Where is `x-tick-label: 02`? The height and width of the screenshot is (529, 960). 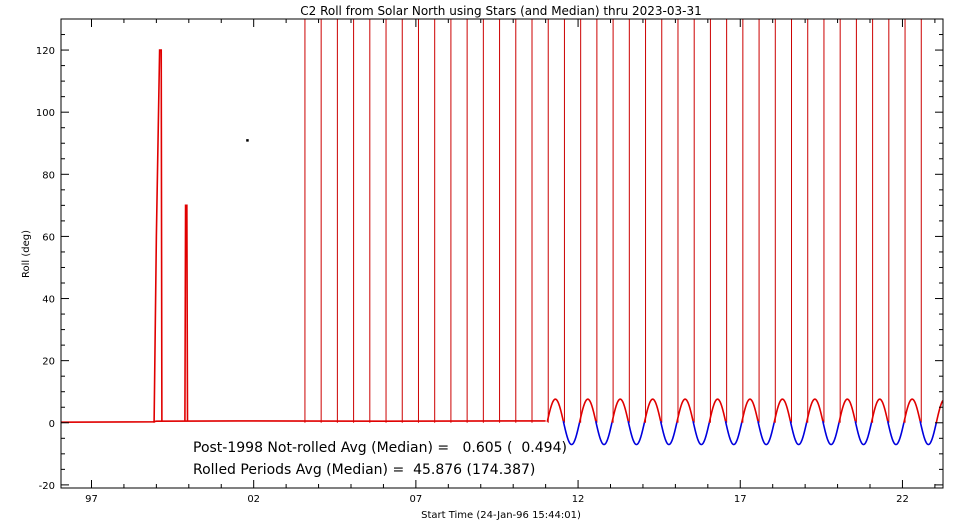
x-tick-label: 02 is located at coordinates (253, 499).